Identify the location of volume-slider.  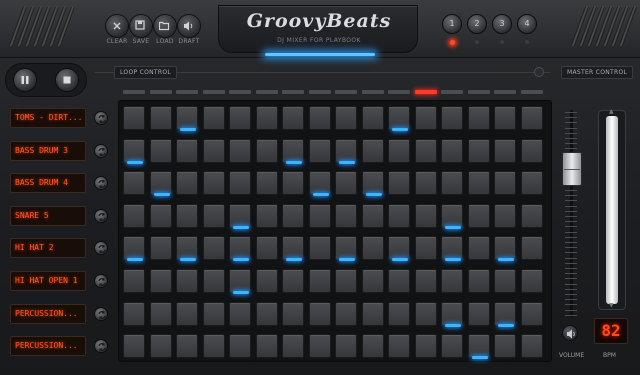
(572, 169).